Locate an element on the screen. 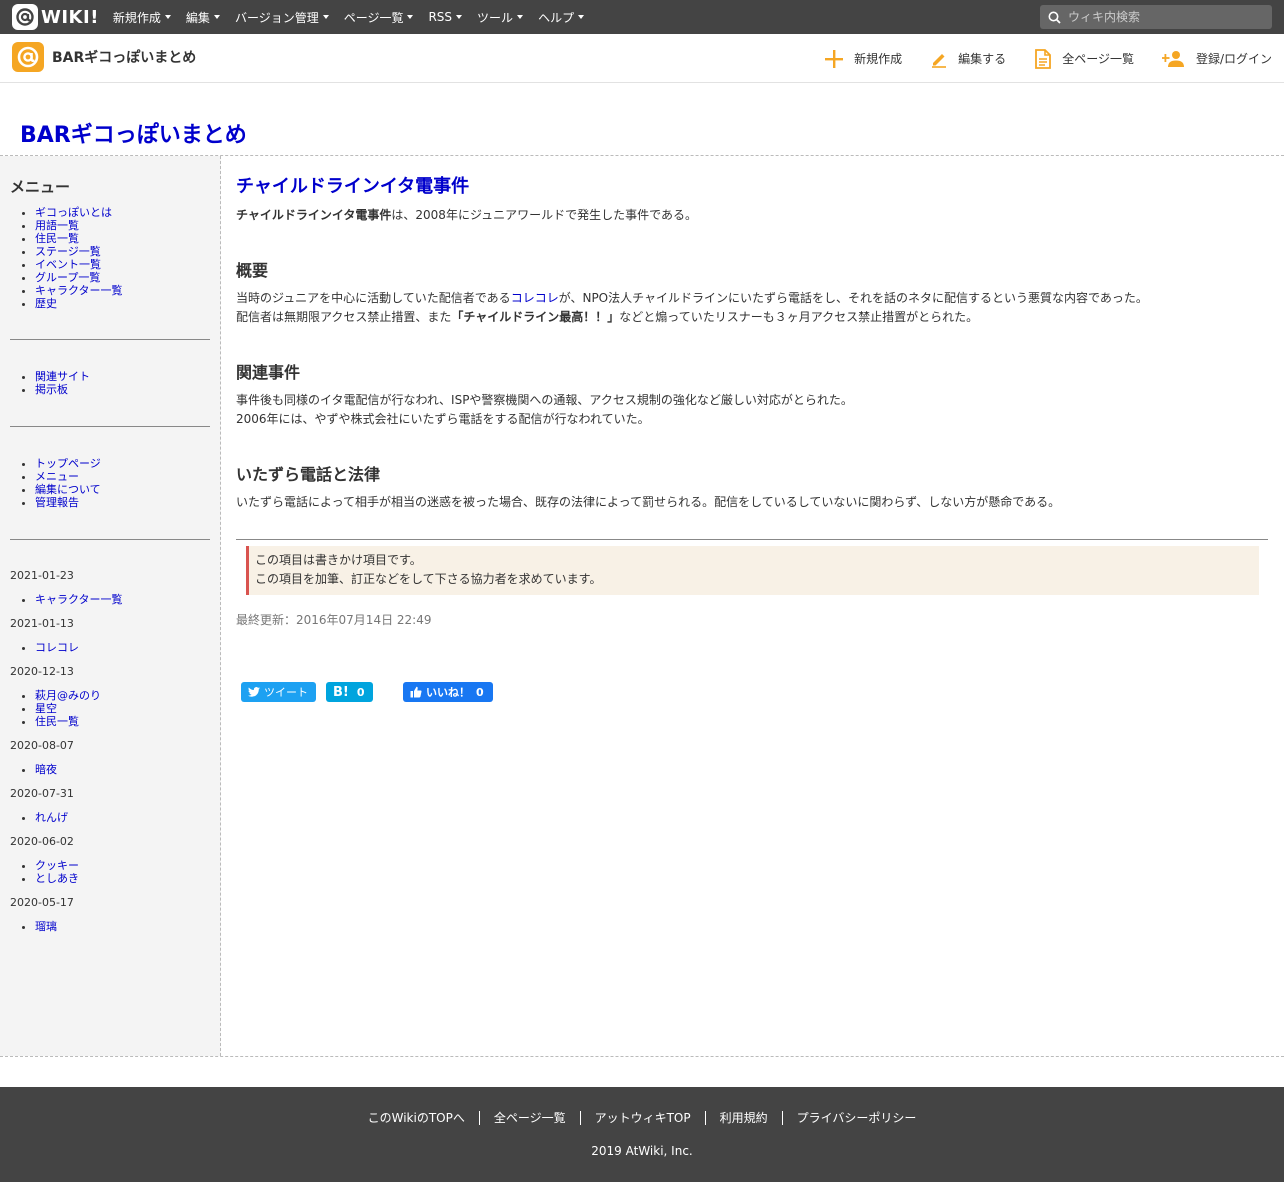  page-title: BARギコっぽいまとめ is located at coordinates (133, 133).